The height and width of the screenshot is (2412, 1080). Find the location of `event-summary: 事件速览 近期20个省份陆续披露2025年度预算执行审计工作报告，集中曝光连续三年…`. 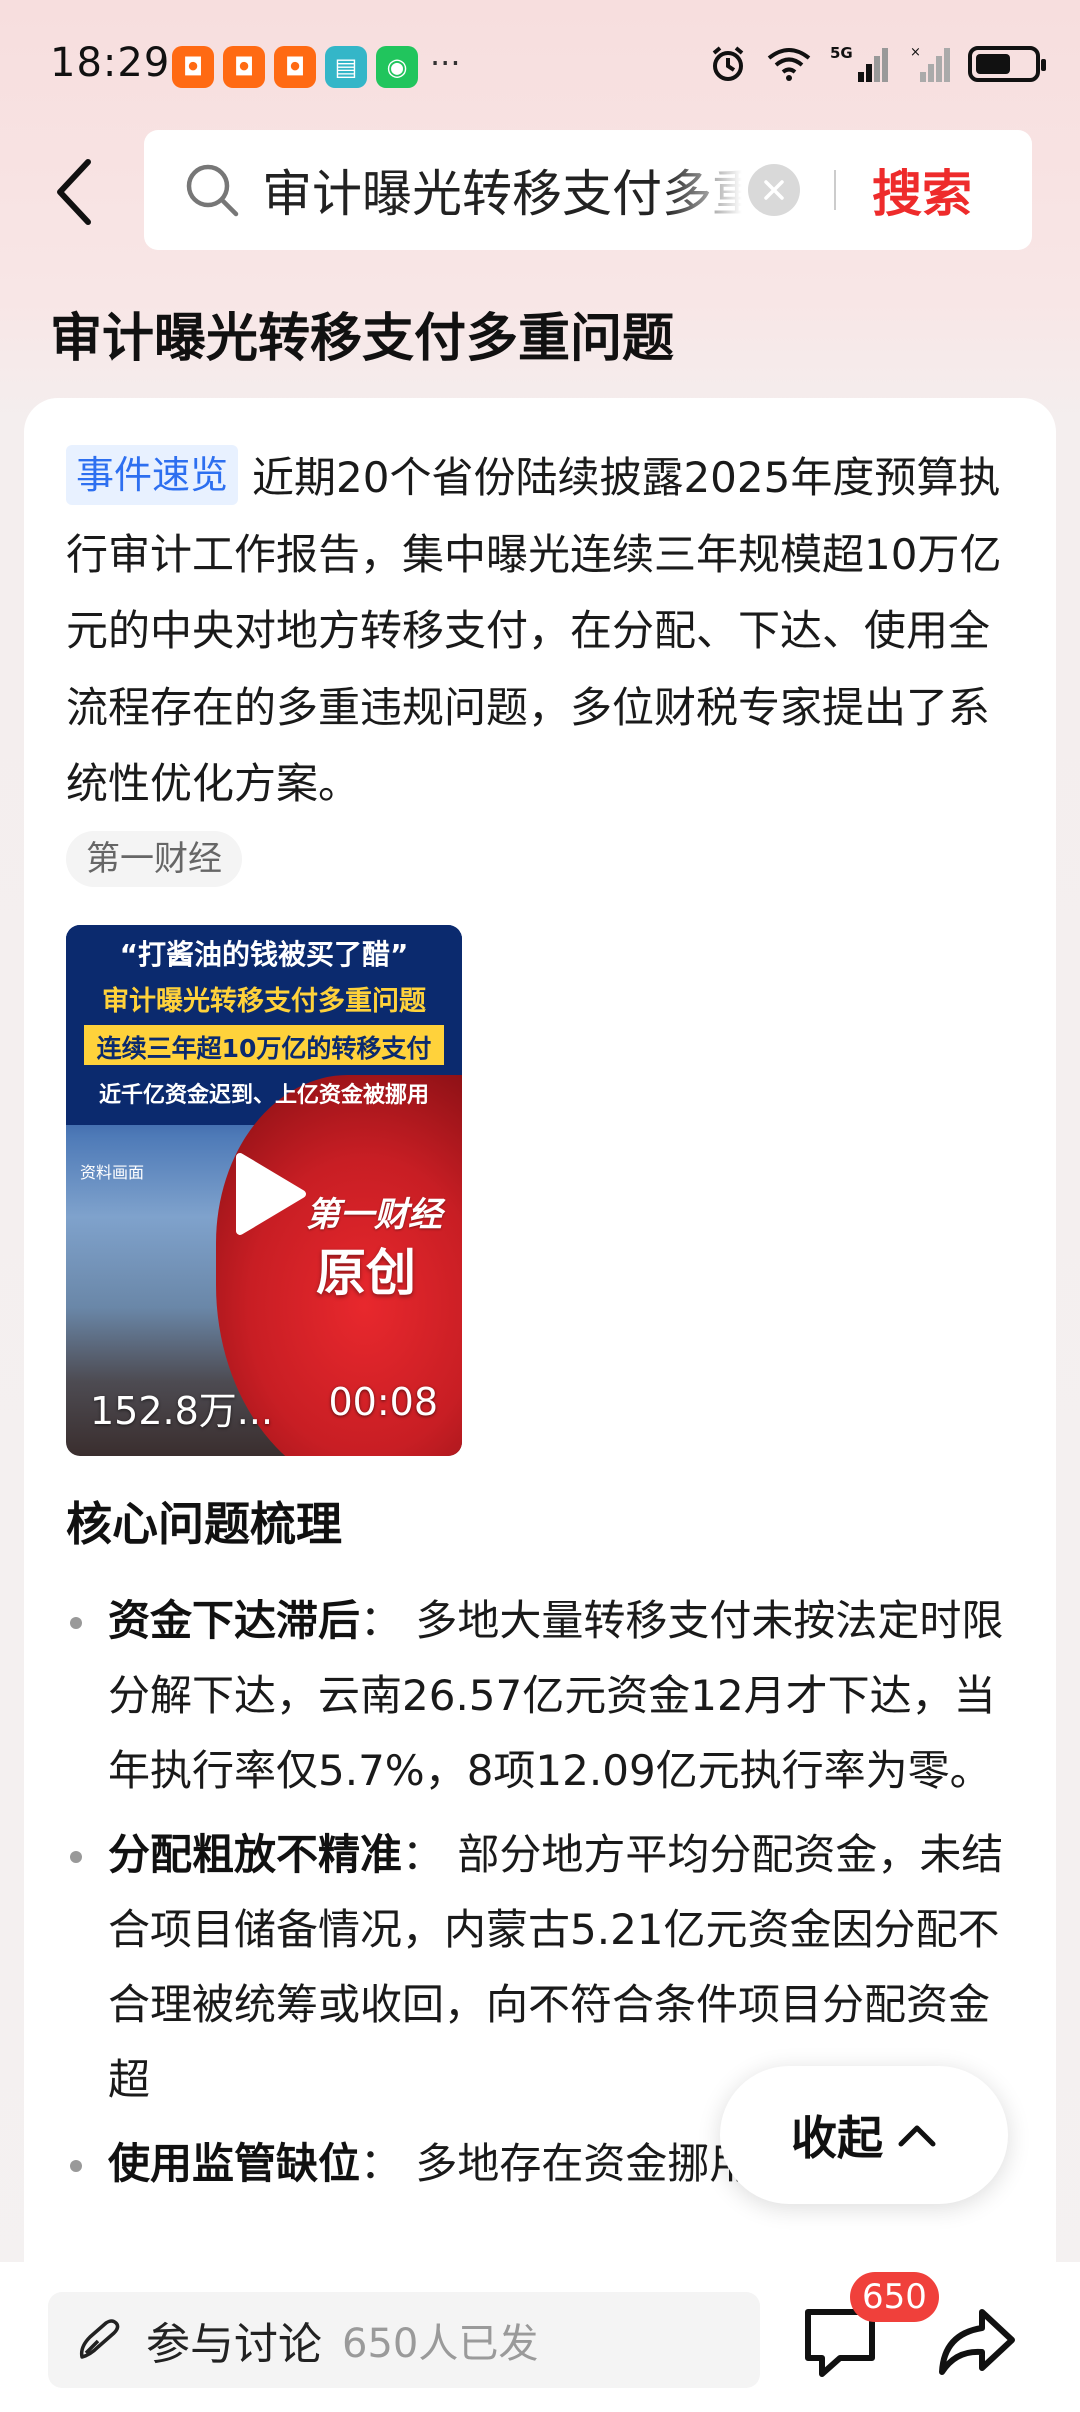

event-summary: 事件速览 近期20个省份陆续披露2025年度预算执行审计工作报告，集中曝光连续三年… is located at coordinates (546, 631).